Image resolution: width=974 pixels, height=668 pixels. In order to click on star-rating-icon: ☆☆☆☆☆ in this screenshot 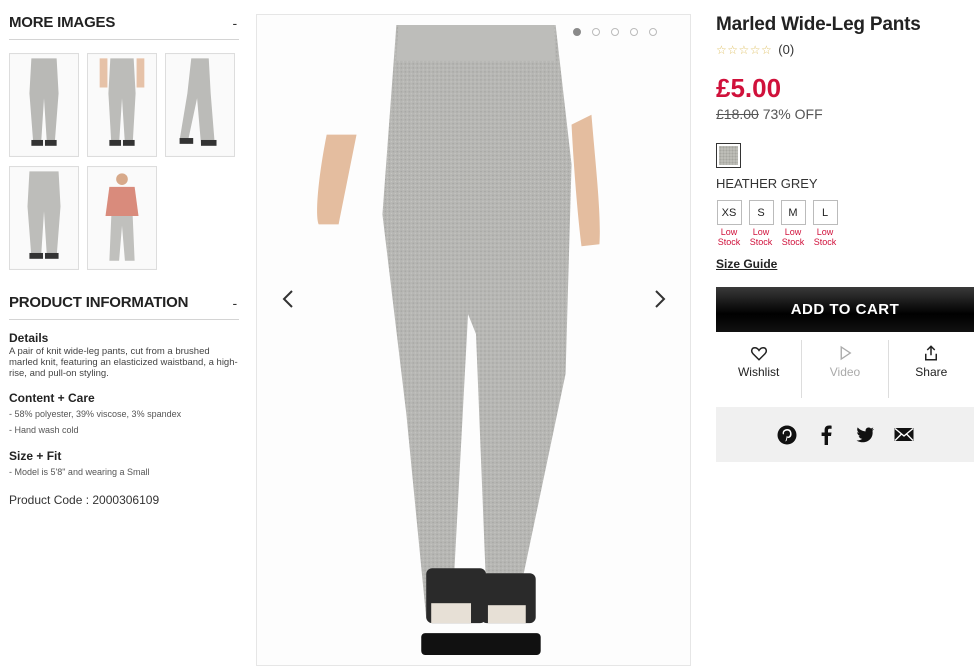, I will do `click(744, 49)`.